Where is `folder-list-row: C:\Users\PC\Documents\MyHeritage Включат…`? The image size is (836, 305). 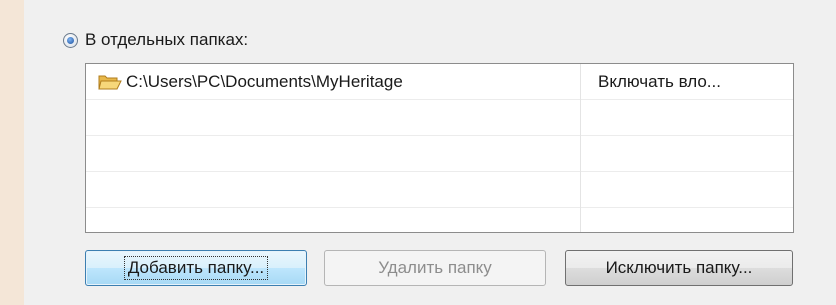
folder-list-row: C:\Users\PC\Documents\MyHeritage Включат… is located at coordinates (439, 82).